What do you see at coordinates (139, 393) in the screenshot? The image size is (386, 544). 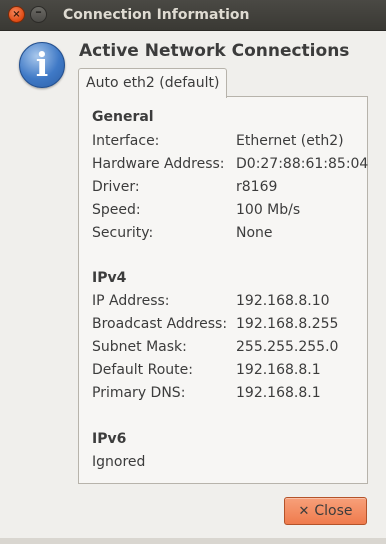 I see `label-primary-dns: Primary DNS:` at bounding box center [139, 393].